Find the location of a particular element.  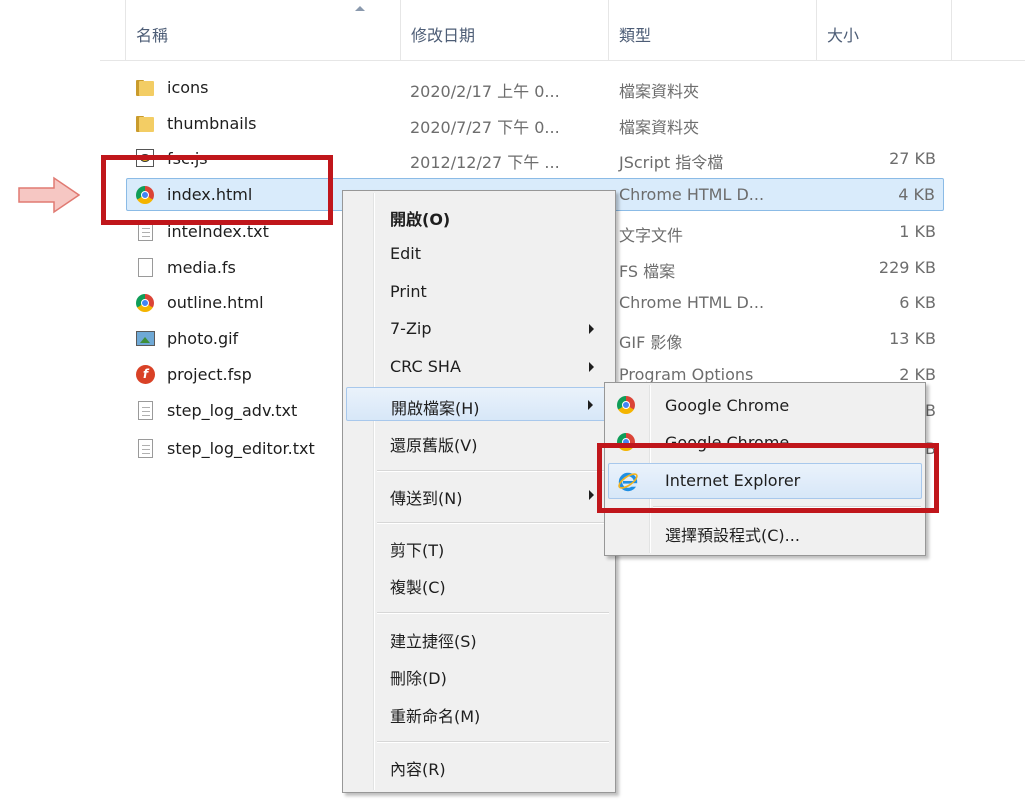

file-name: project.fsp is located at coordinates (209, 374).